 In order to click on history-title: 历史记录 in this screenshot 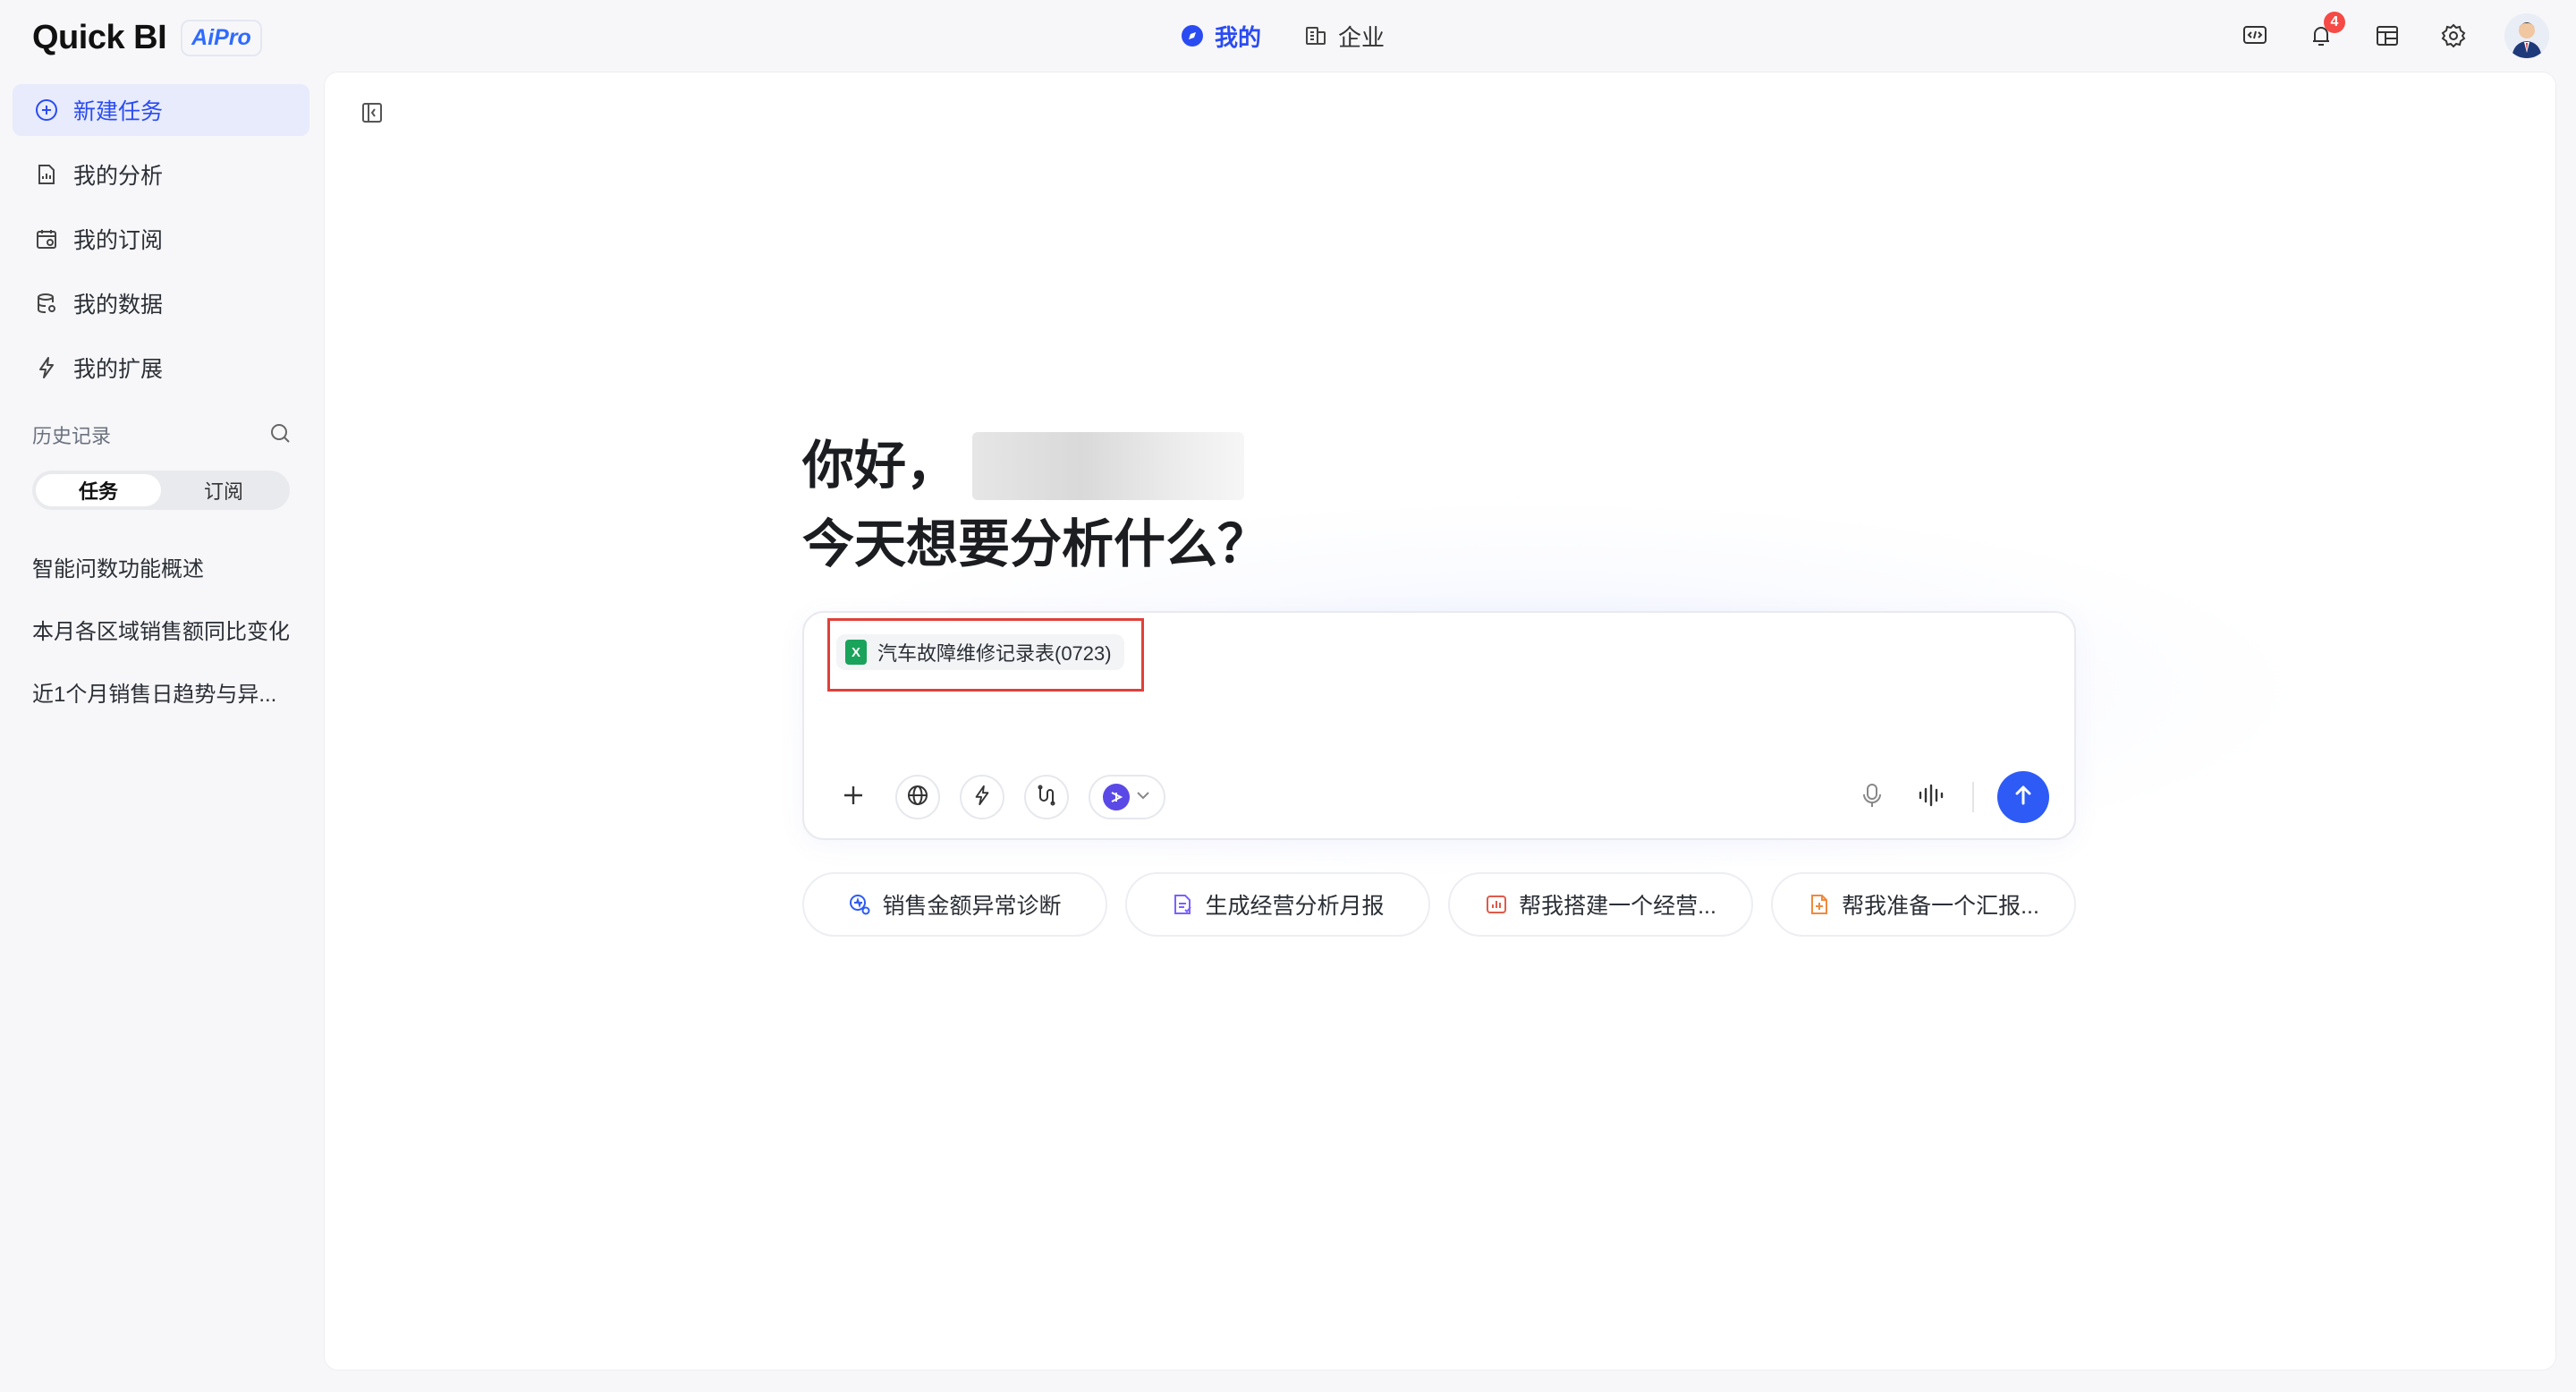, I will do `click(72, 436)`.